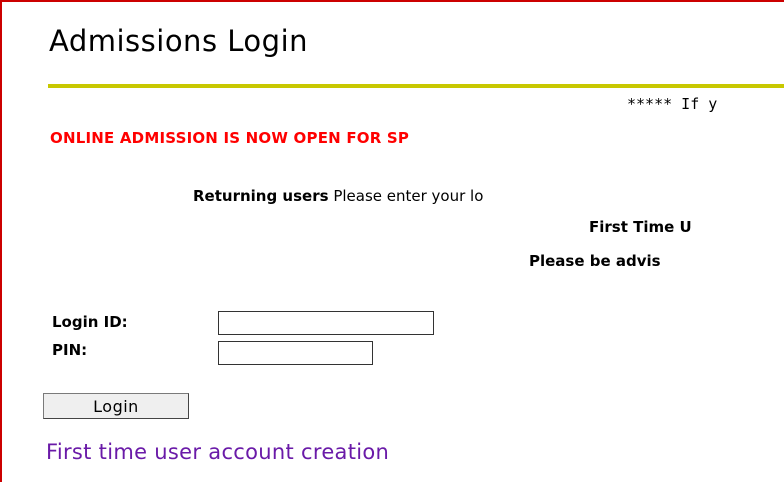 Image resolution: width=784 pixels, height=482 pixels. Describe the element at coordinates (406, 196) in the screenshot. I see `returning-users-text: Please enter your lo` at that location.